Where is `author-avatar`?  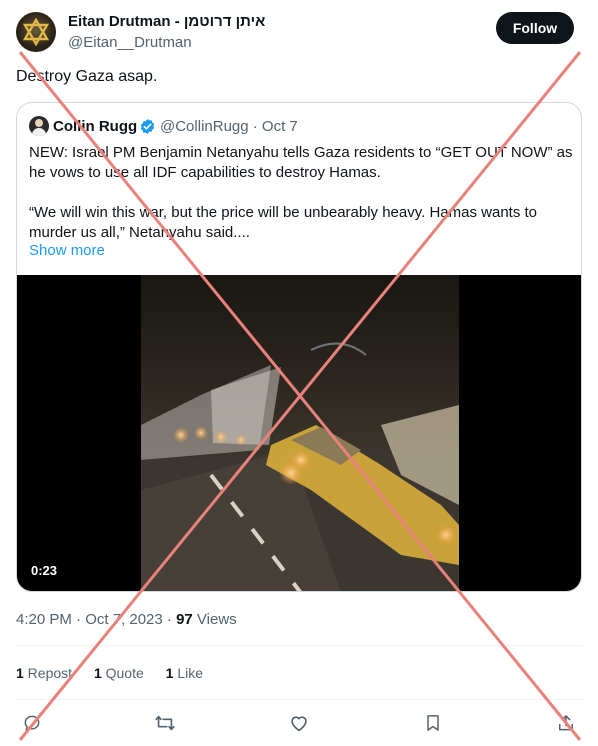 author-avatar is located at coordinates (36, 32).